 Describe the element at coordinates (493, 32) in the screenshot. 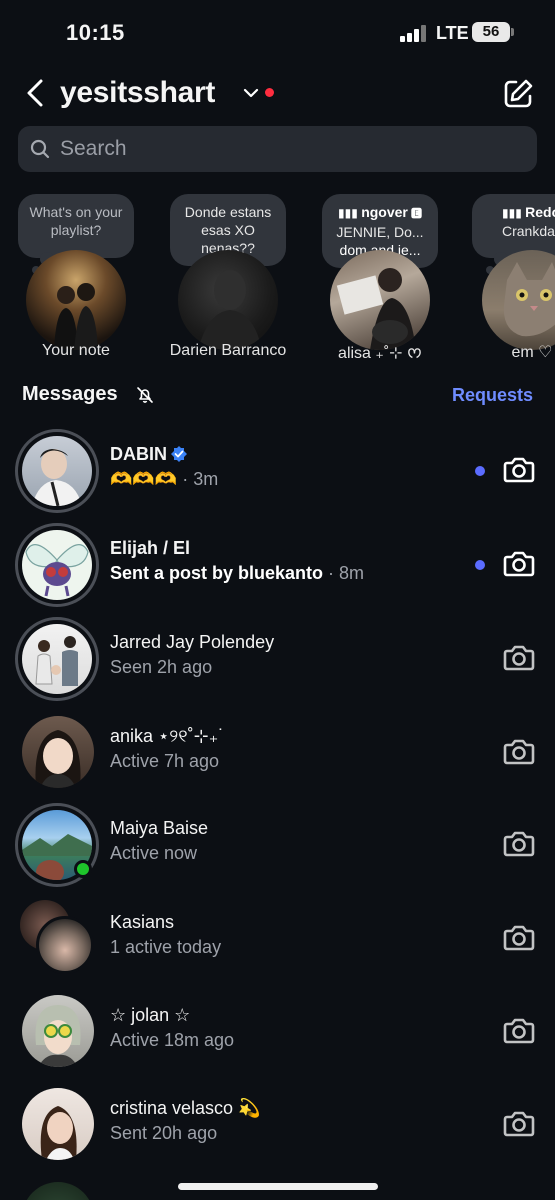

I see `battery-icon: 56` at that location.